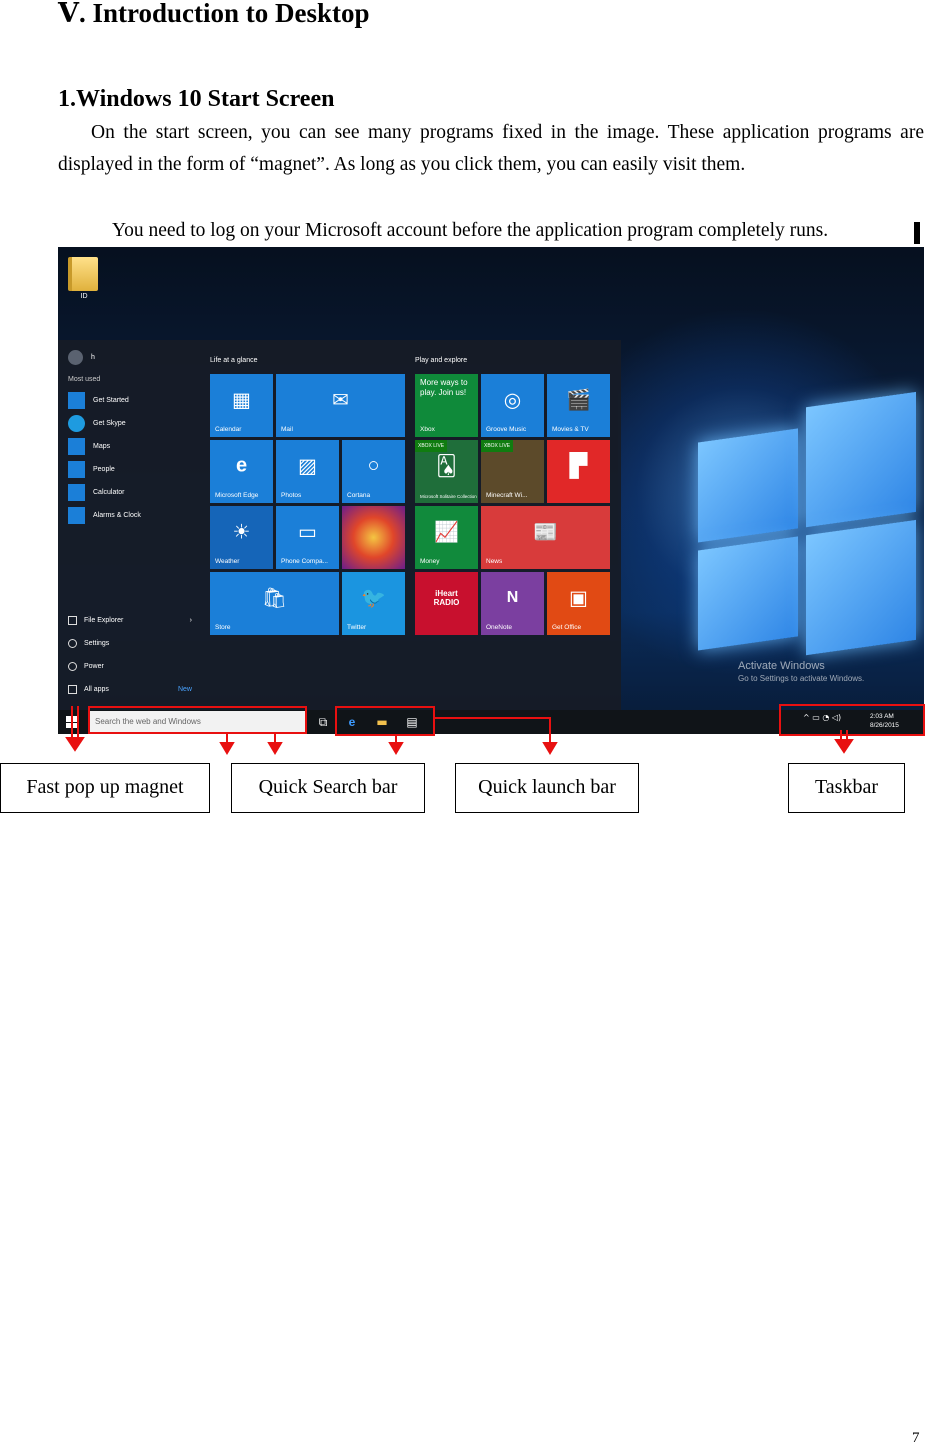 This screenshot has height=1446, width=925. What do you see at coordinates (328, 788) in the screenshot?
I see `callout-quick-search-bar: Quick Search bar` at bounding box center [328, 788].